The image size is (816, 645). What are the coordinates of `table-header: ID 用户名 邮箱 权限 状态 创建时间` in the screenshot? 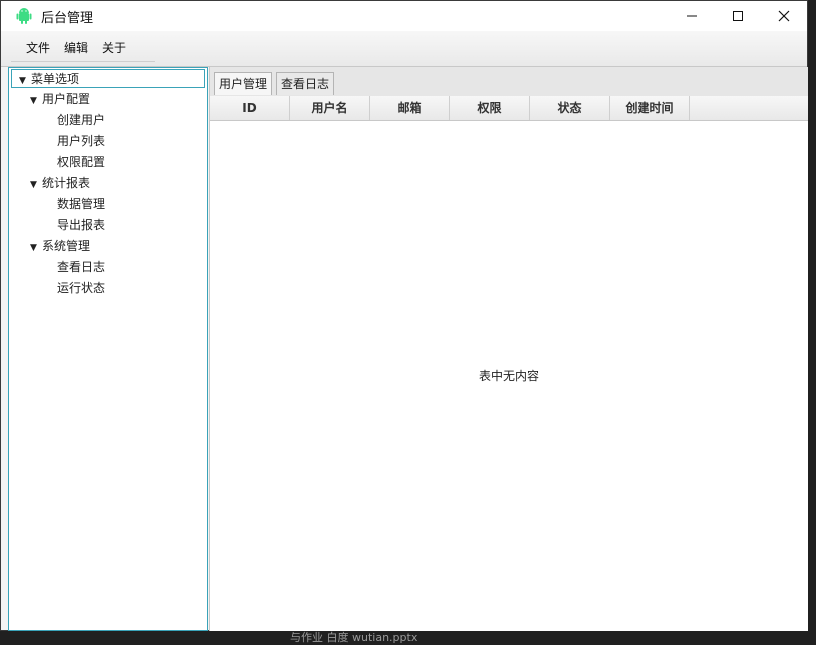 It's located at (509, 108).